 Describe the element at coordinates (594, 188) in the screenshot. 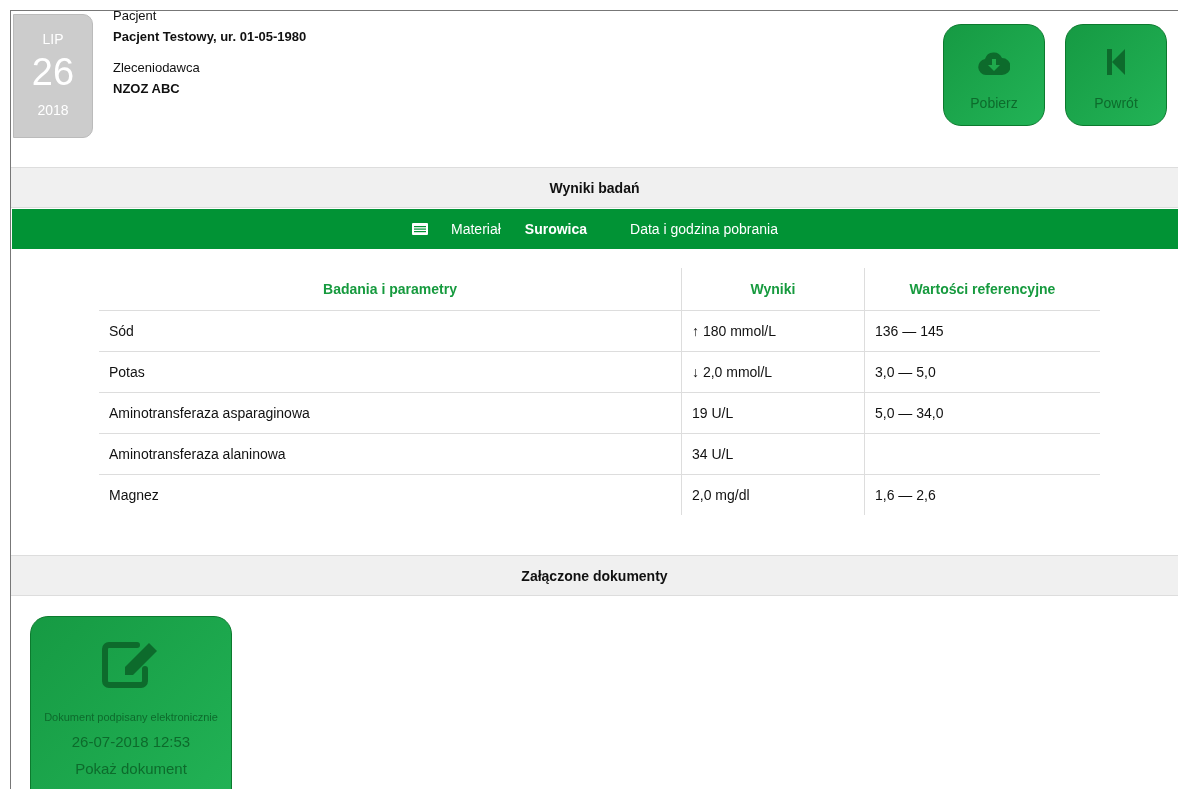

I see `section-title: Wyniki badań` at that location.